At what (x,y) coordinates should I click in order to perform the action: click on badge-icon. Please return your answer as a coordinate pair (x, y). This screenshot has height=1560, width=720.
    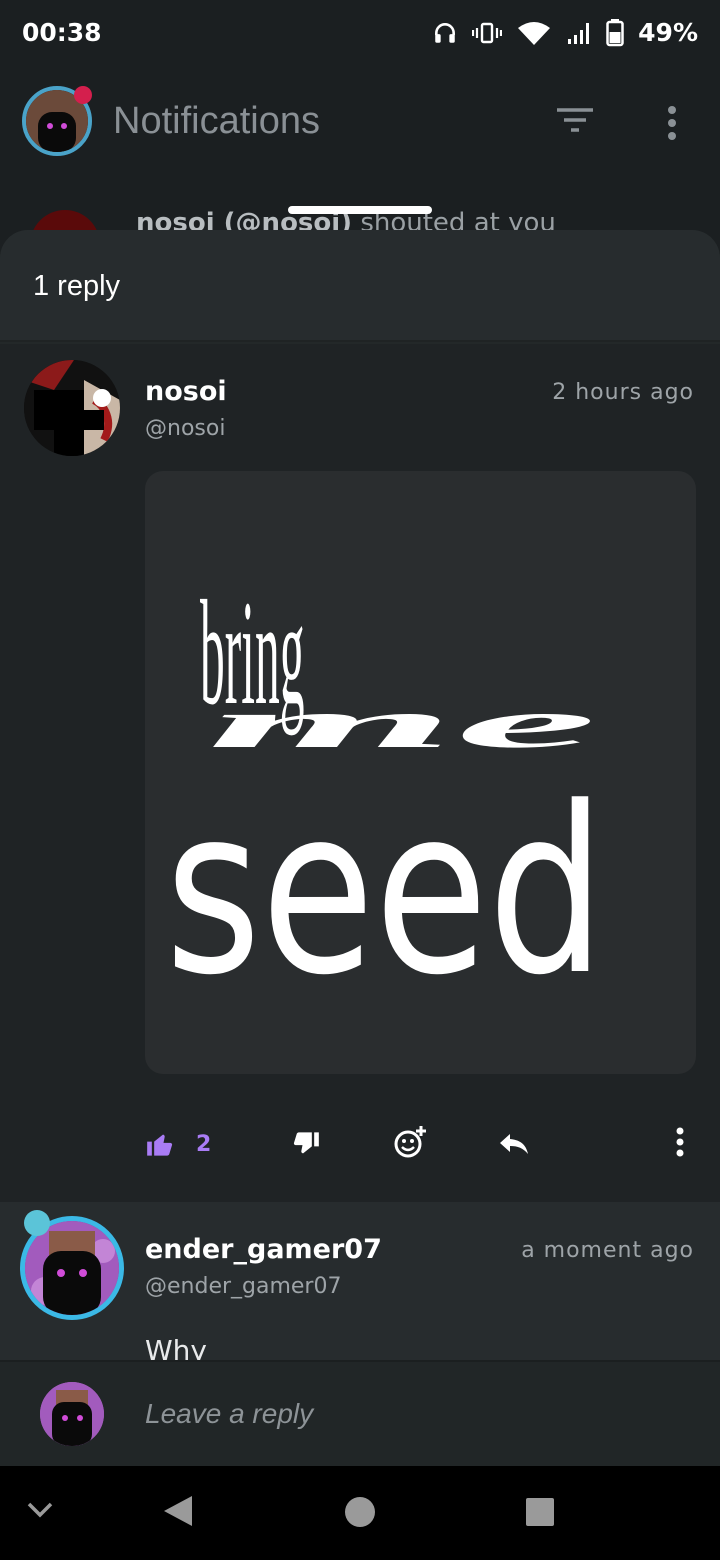
    Looking at the image, I should click on (37, 1223).